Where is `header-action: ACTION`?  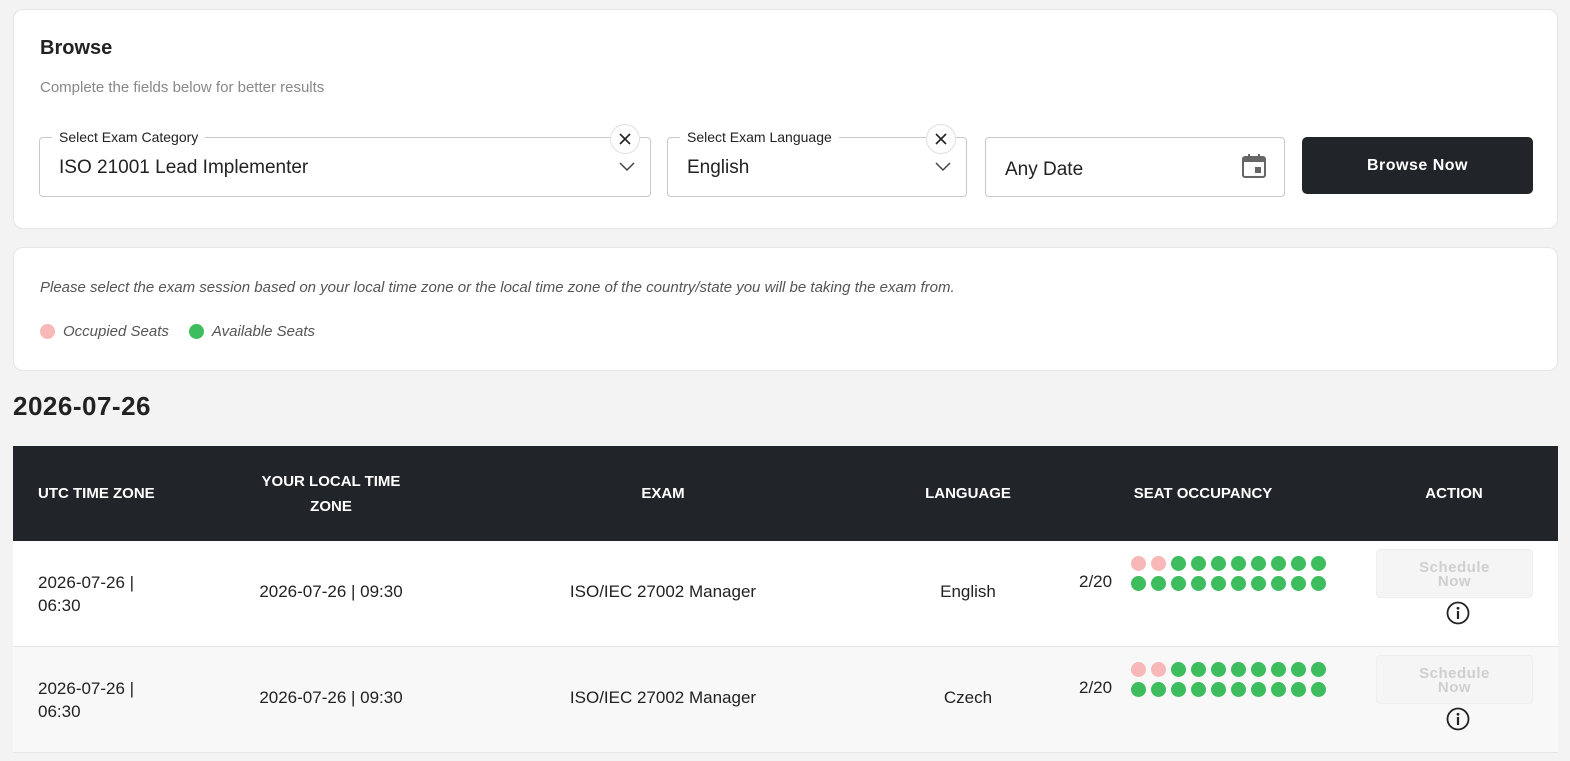 header-action: ACTION is located at coordinates (1454, 493).